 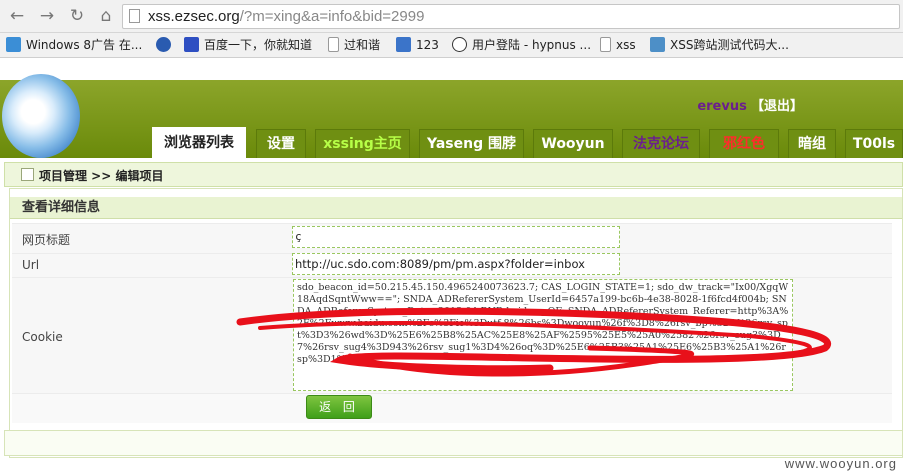 What do you see at coordinates (451, 69) in the screenshot?
I see `header-top-strip` at bounding box center [451, 69].